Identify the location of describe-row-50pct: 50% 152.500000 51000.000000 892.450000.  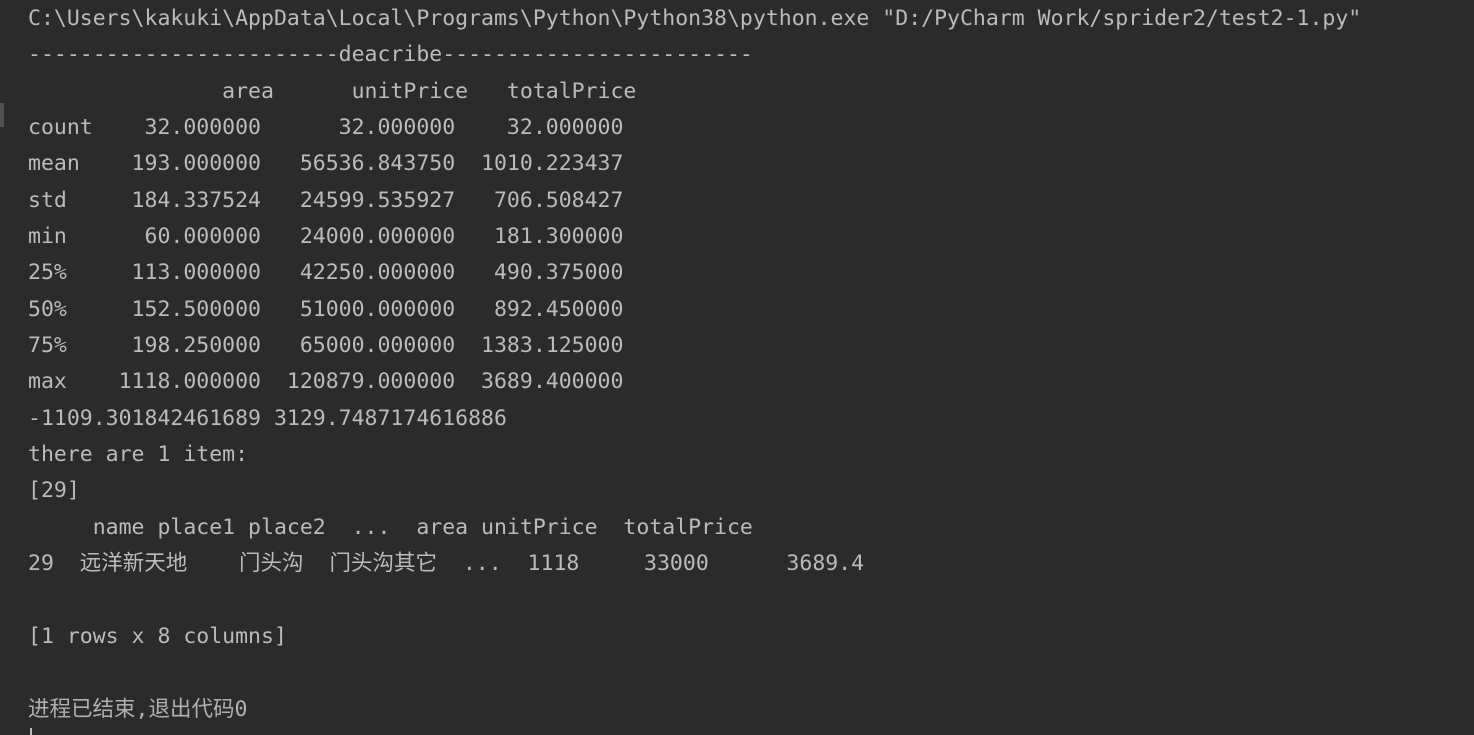
(326, 309).